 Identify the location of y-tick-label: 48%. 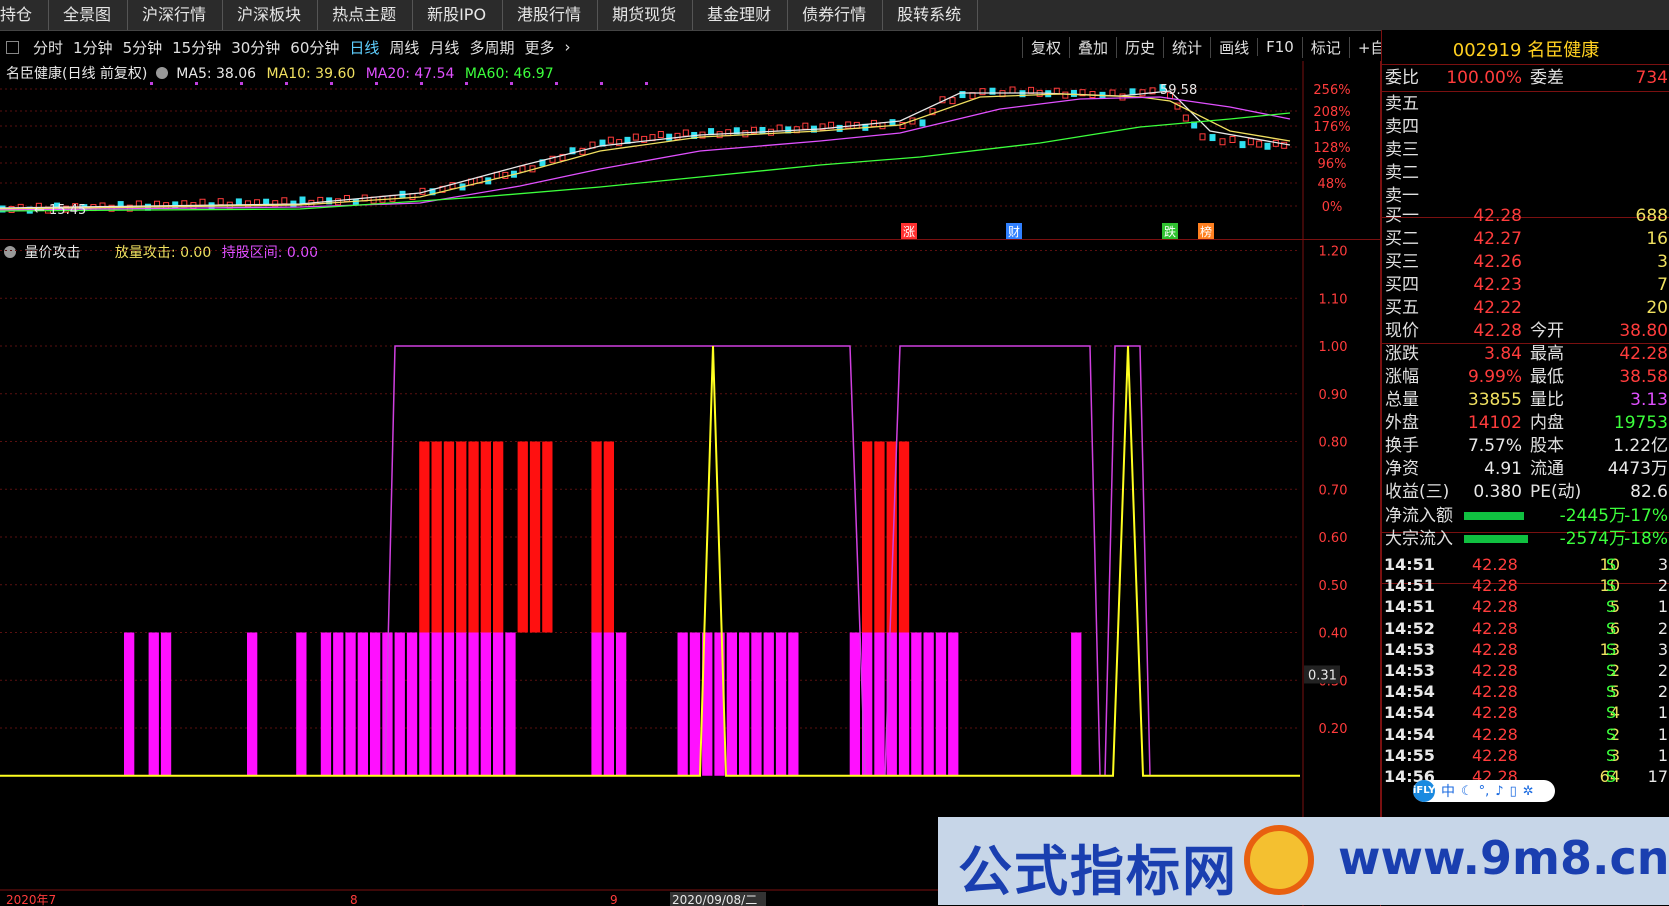
(1332, 184).